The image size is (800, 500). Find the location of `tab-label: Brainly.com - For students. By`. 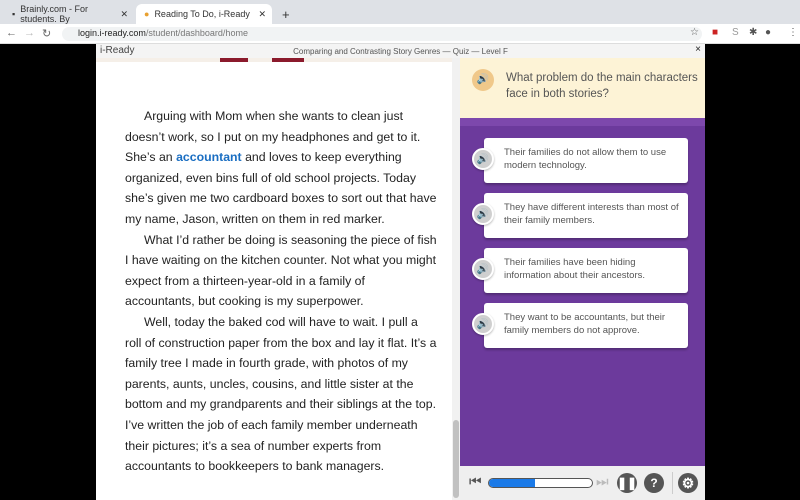

tab-label: Brainly.com - For students. By is located at coordinates (54, 14).